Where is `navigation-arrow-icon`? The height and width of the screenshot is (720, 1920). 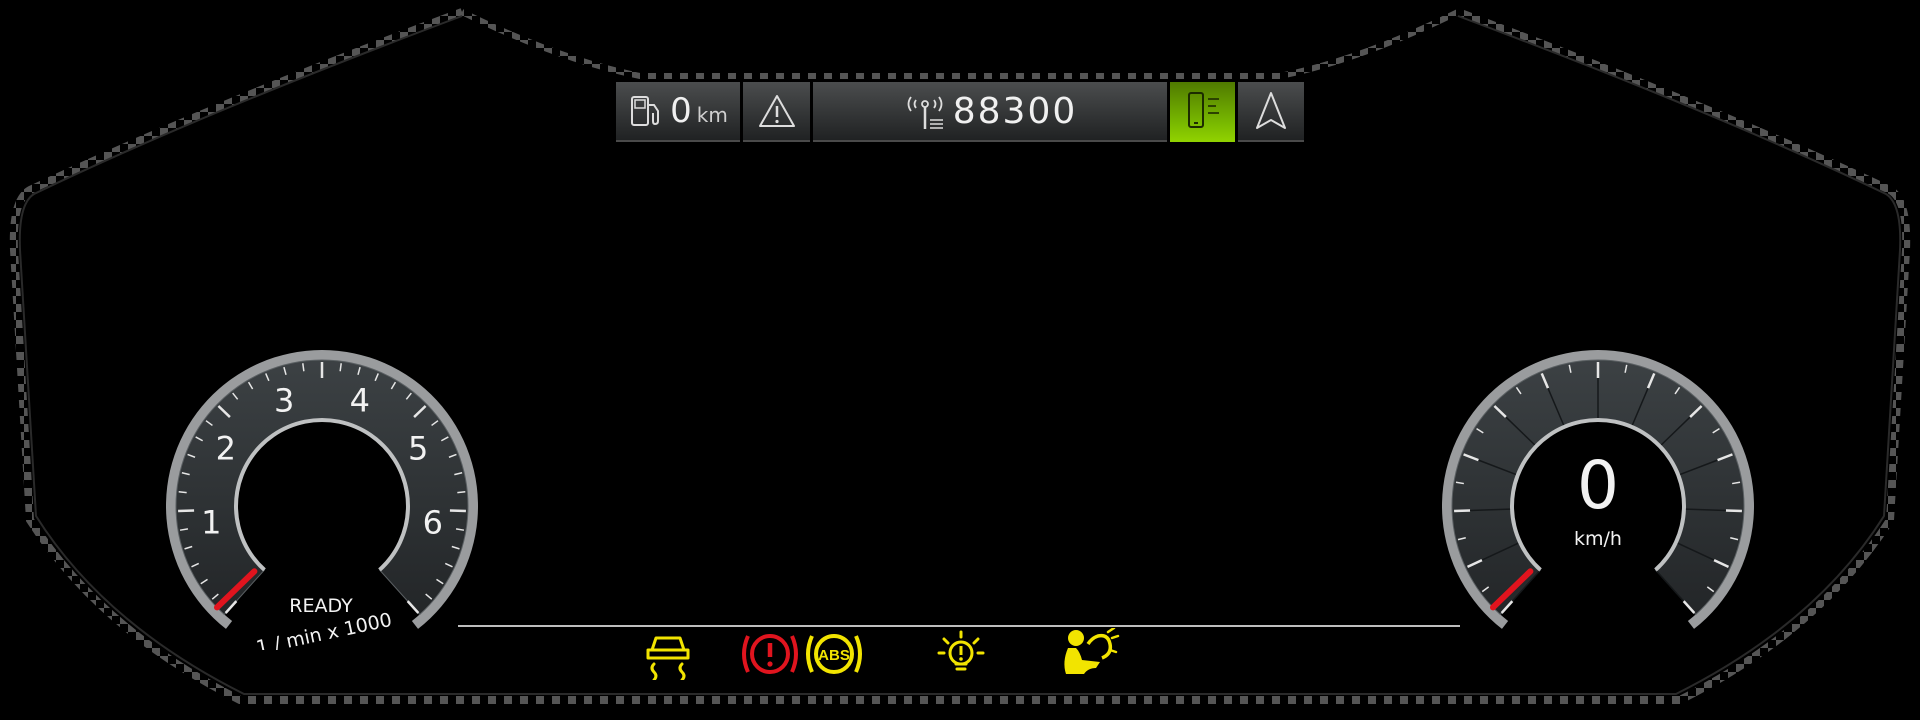
navigation-arrow-icon is located at coordinates (1271, 110).